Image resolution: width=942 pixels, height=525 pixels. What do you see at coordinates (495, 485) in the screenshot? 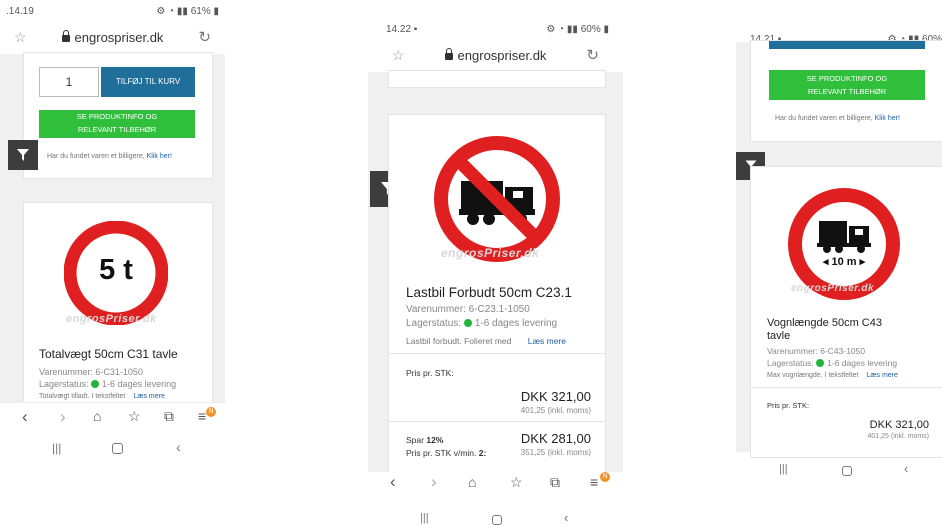
I see `browser-toolbar: ‹ › ⌂ ☆ ⧉ ≡ N` at bounding box center [495, 485].